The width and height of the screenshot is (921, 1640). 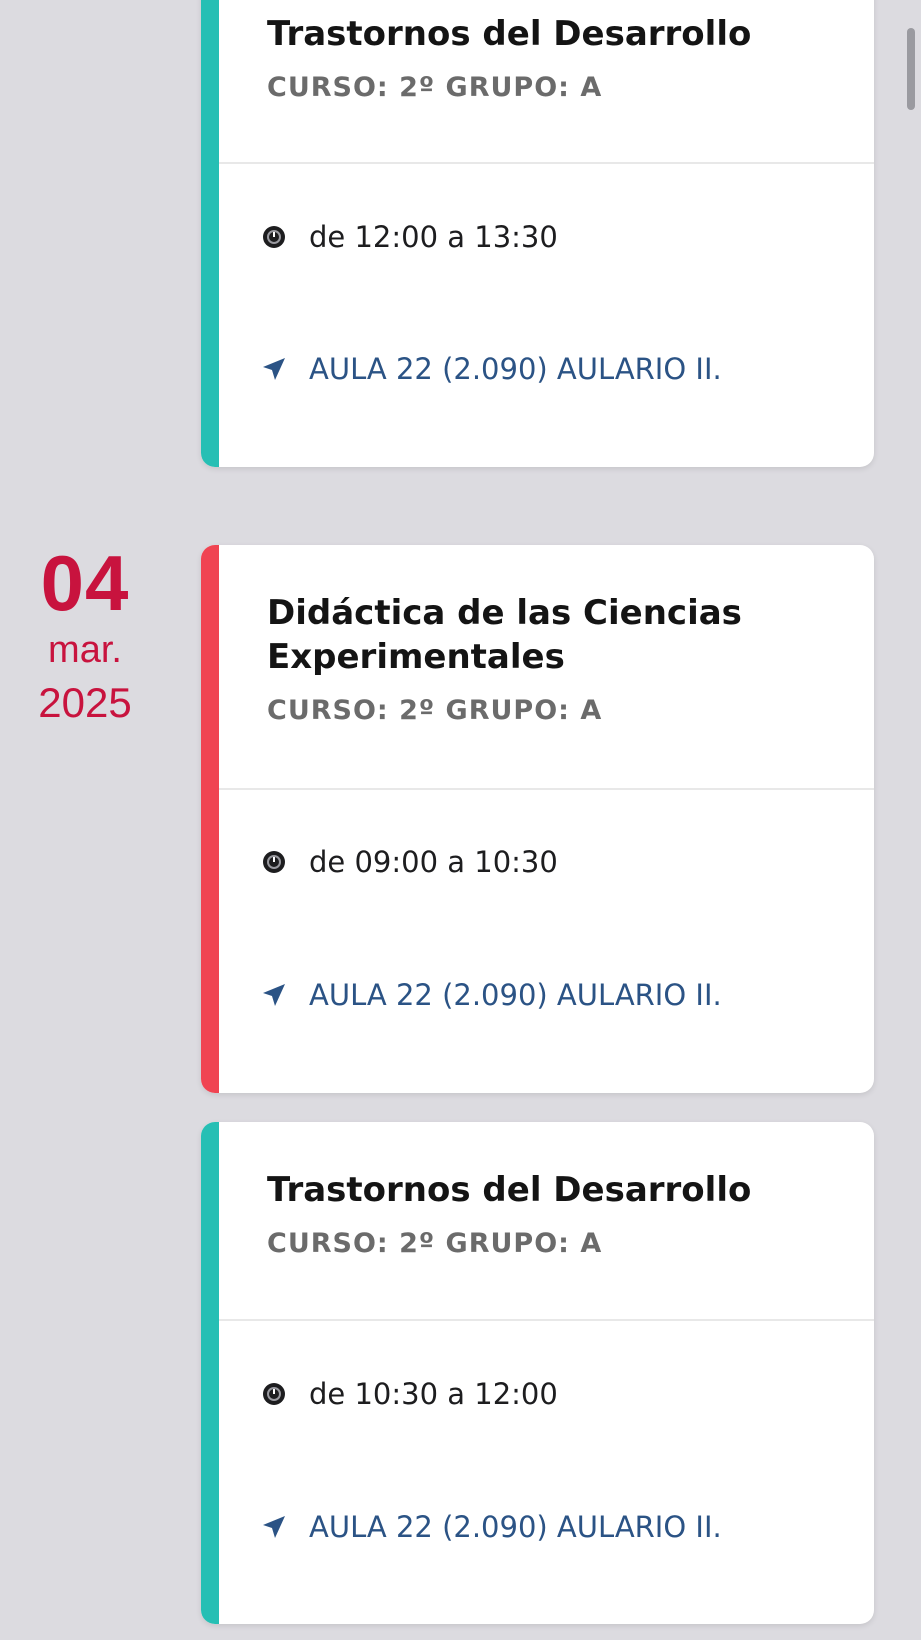 I want to click on date-year: 2025, so click(x=85, y=702).